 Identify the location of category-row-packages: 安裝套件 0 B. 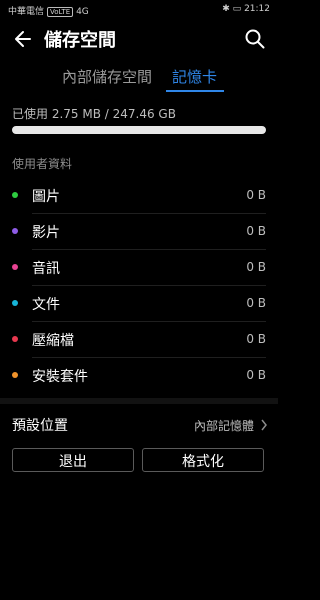
(139, 376).